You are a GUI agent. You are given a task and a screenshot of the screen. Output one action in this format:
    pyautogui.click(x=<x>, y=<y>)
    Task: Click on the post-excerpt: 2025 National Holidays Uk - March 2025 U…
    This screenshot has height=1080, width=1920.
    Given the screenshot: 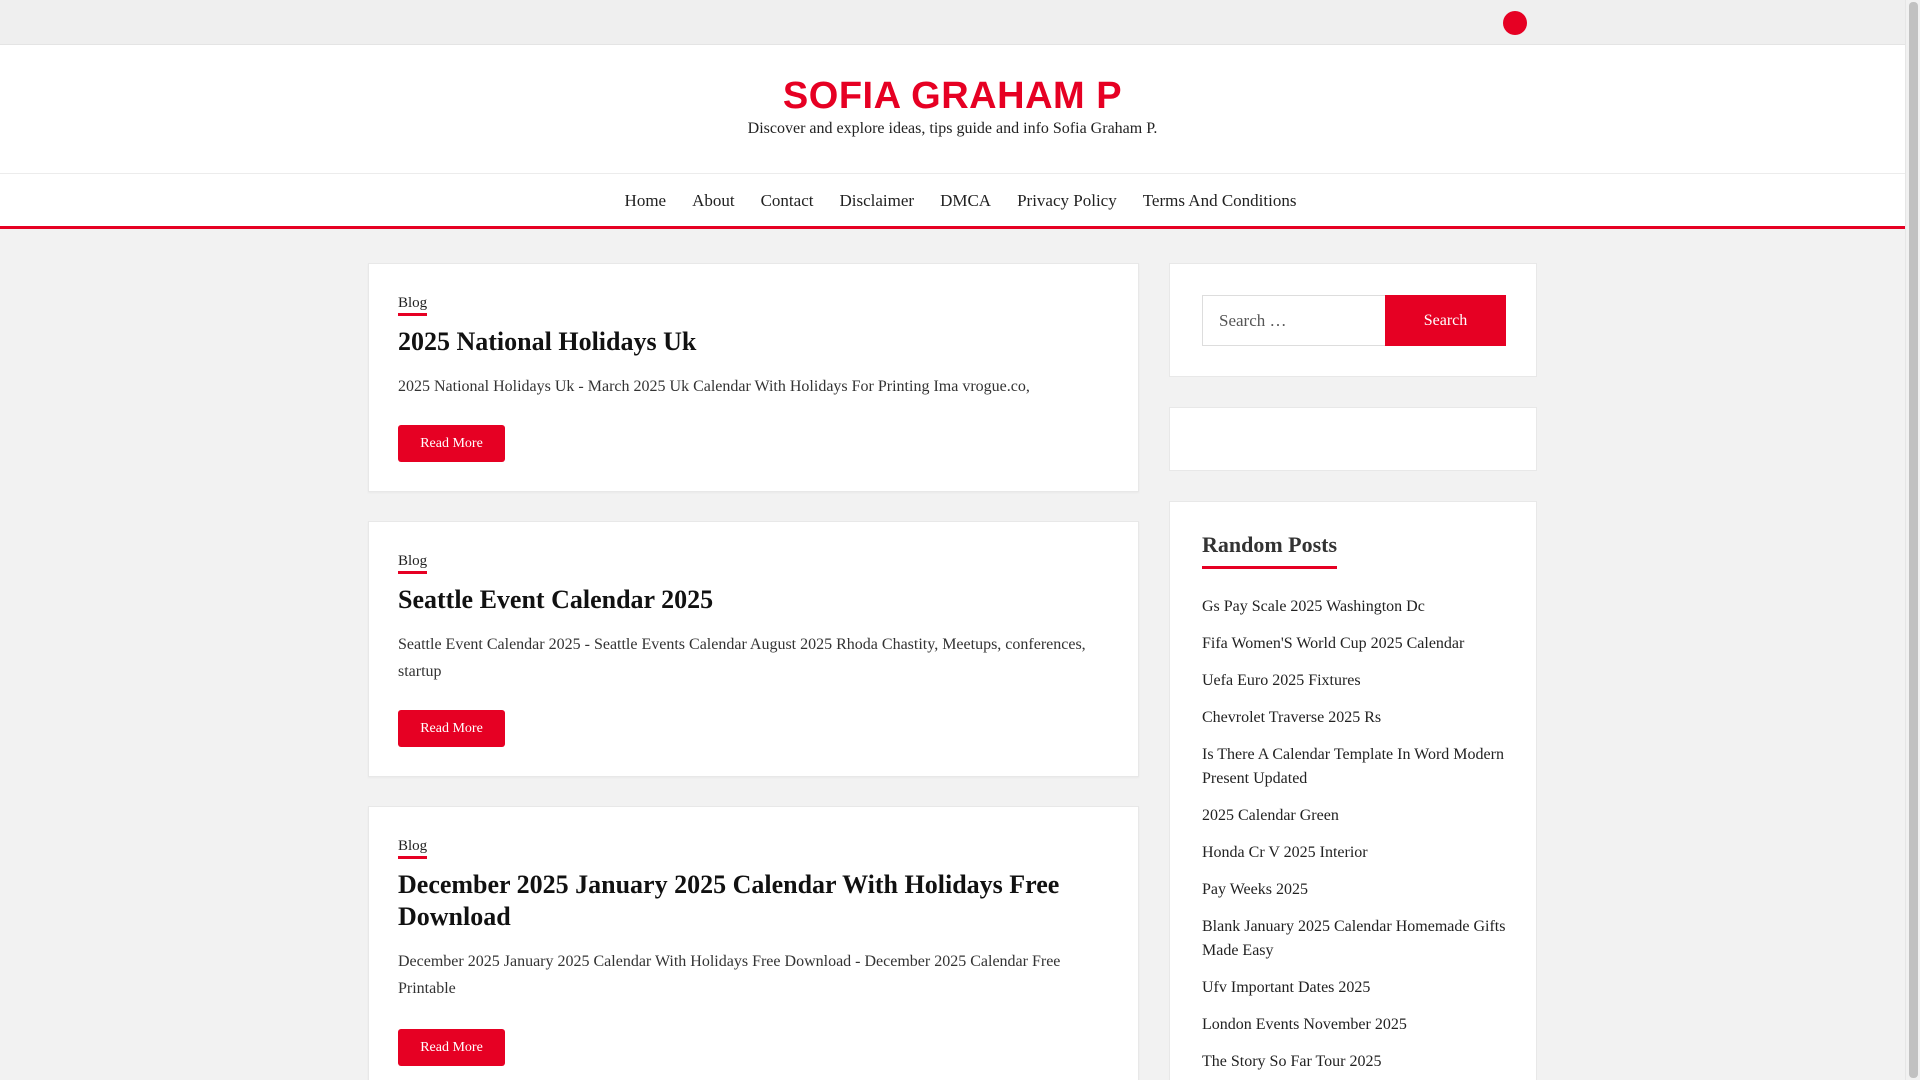 What is the action you would take?
    pyautogui.click(x=714, y=386)
    